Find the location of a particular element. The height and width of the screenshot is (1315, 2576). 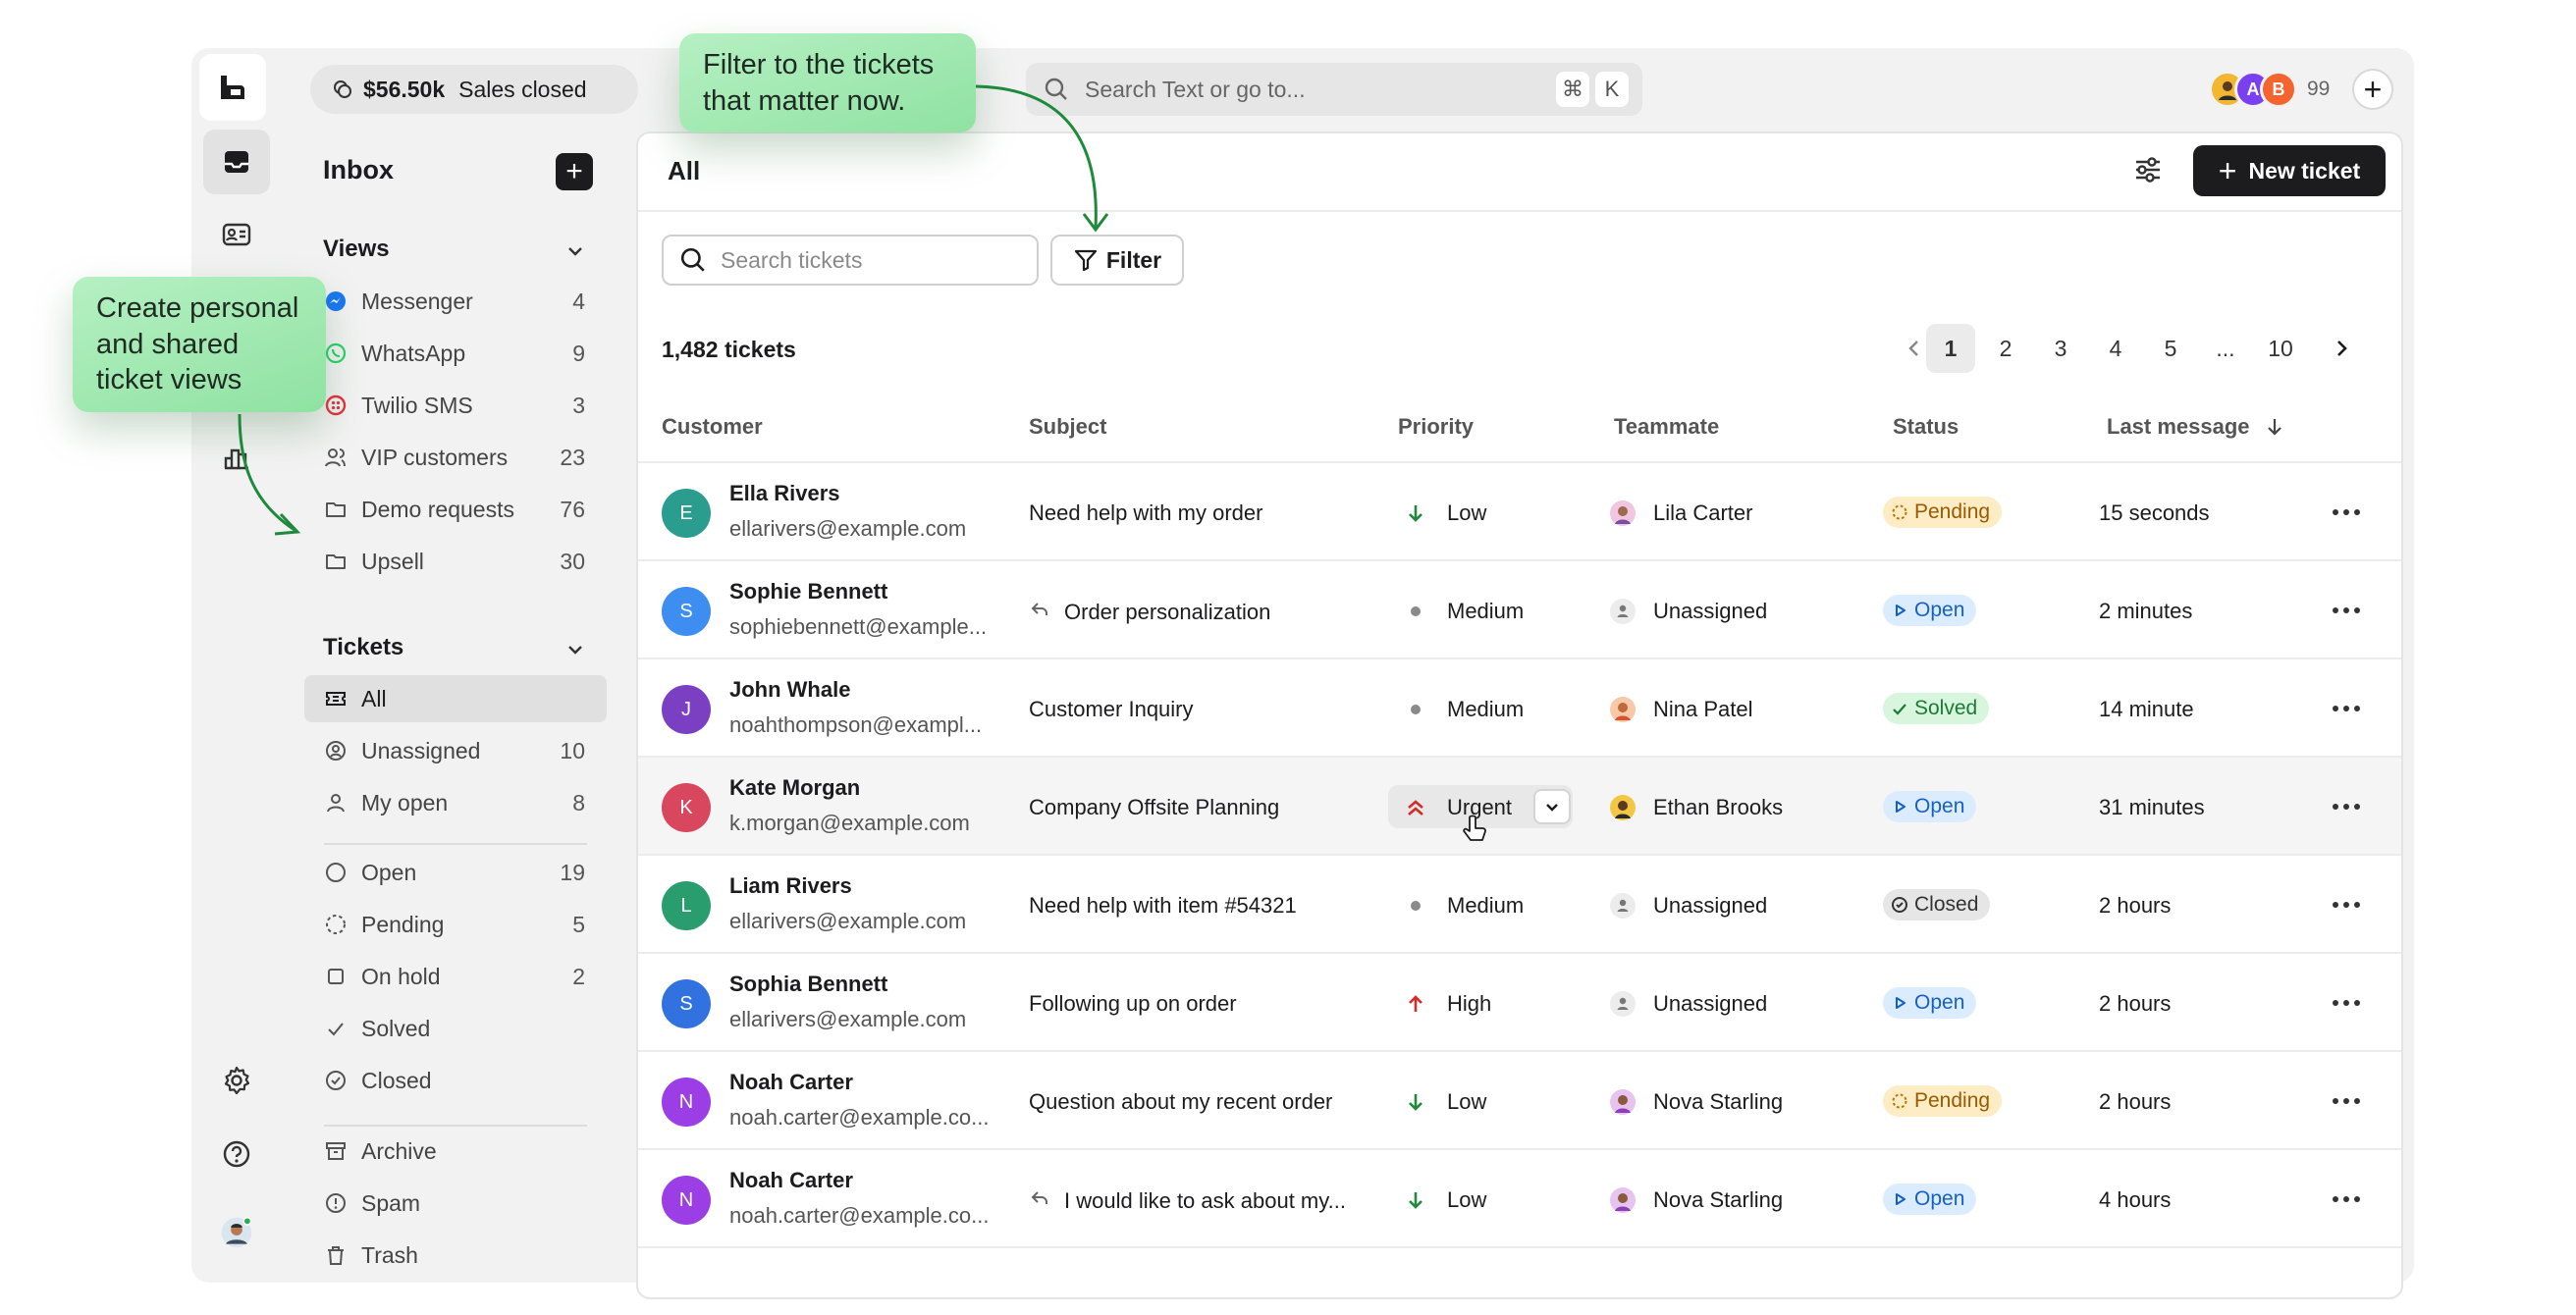

callout-arrows is located at coordinates (673, 310).